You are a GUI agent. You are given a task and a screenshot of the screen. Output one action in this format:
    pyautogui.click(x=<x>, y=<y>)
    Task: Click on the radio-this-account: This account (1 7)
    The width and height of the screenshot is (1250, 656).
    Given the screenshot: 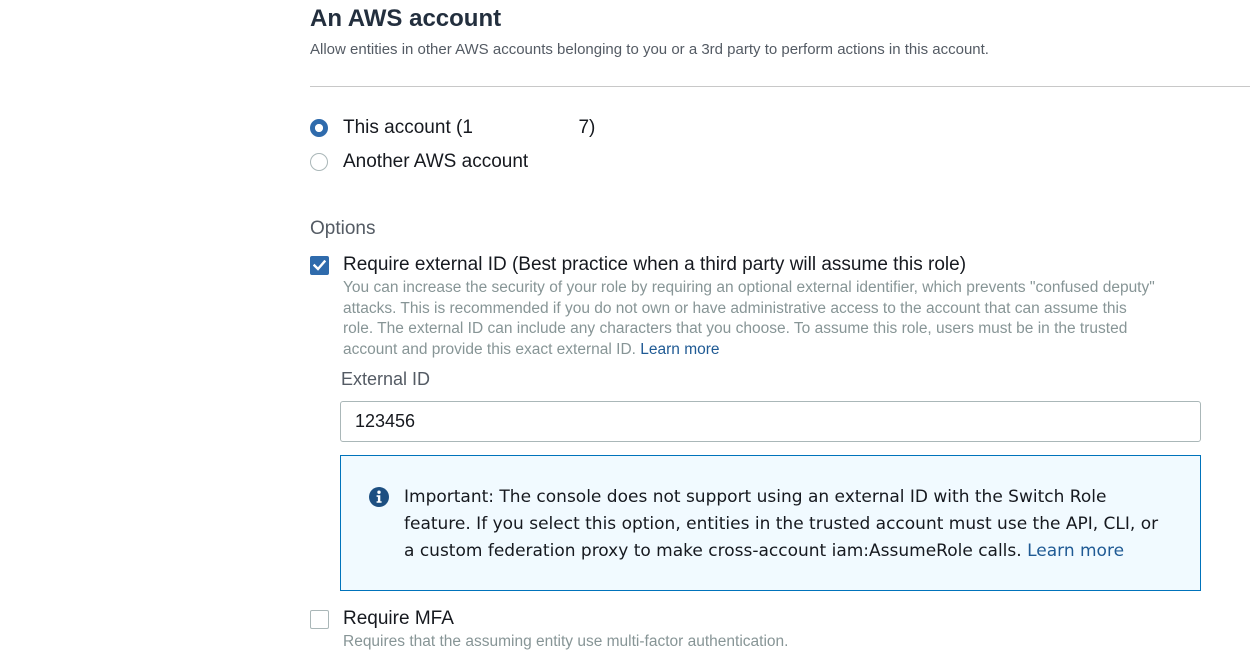 What is the action you would take?
    pyautogui.click(x=452, y=128)
    